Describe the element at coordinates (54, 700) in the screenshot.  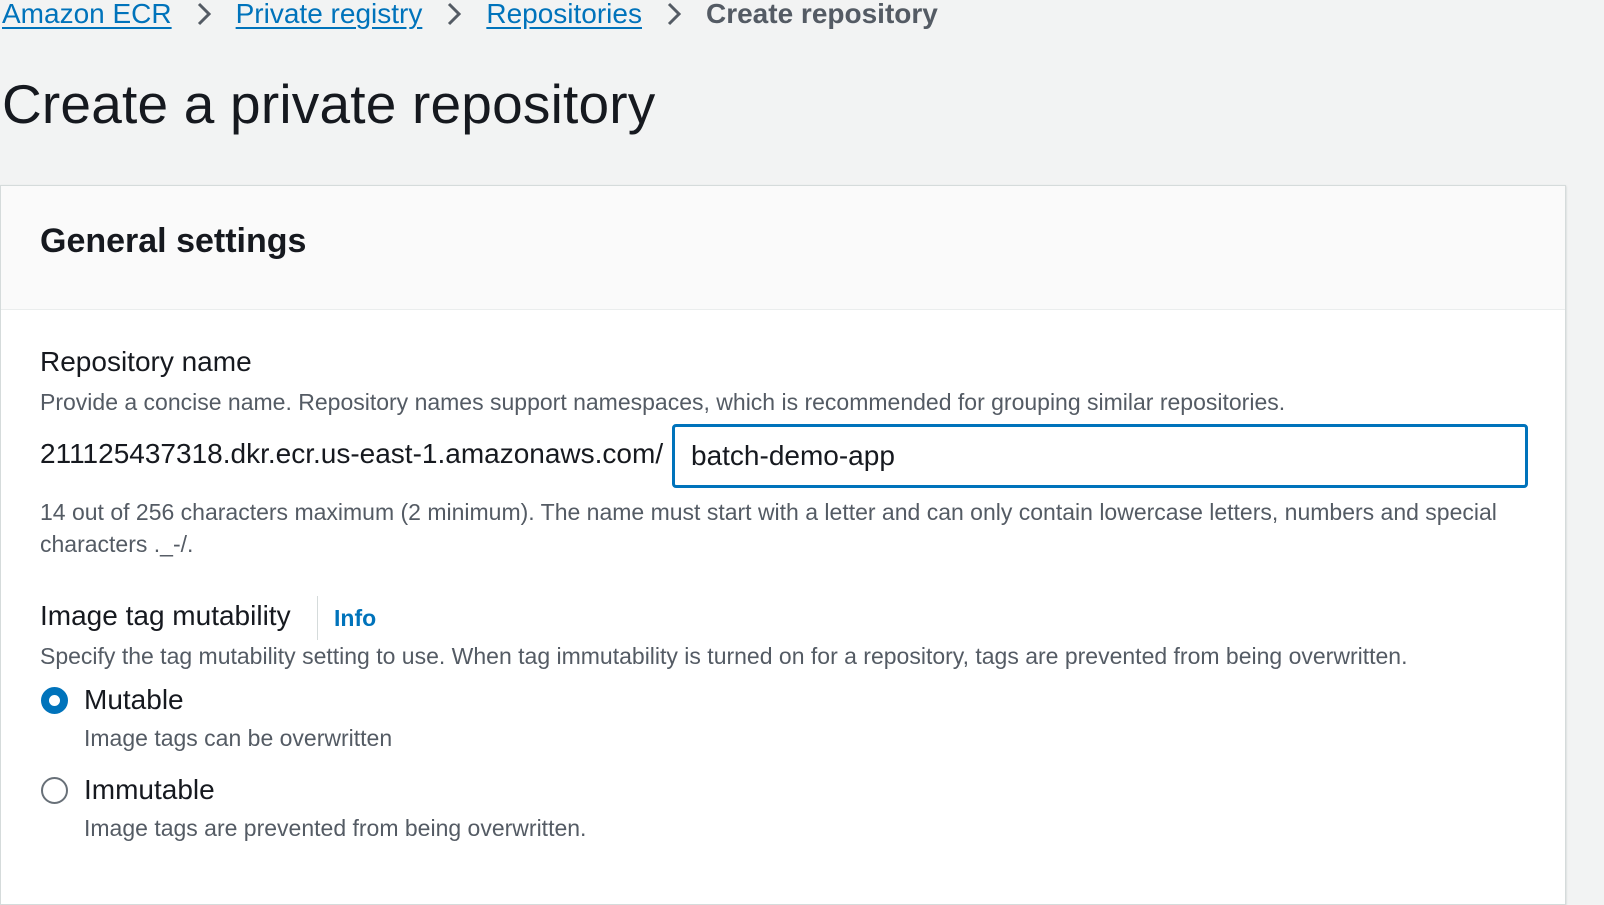
I see `mutable-radio` at that location.